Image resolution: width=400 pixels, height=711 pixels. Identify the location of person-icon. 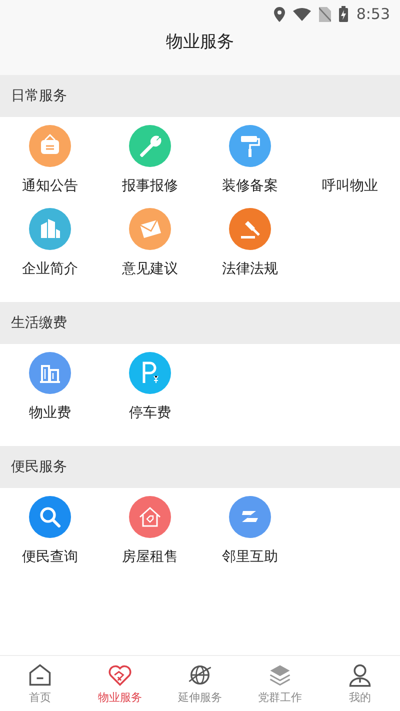
(360, 675).